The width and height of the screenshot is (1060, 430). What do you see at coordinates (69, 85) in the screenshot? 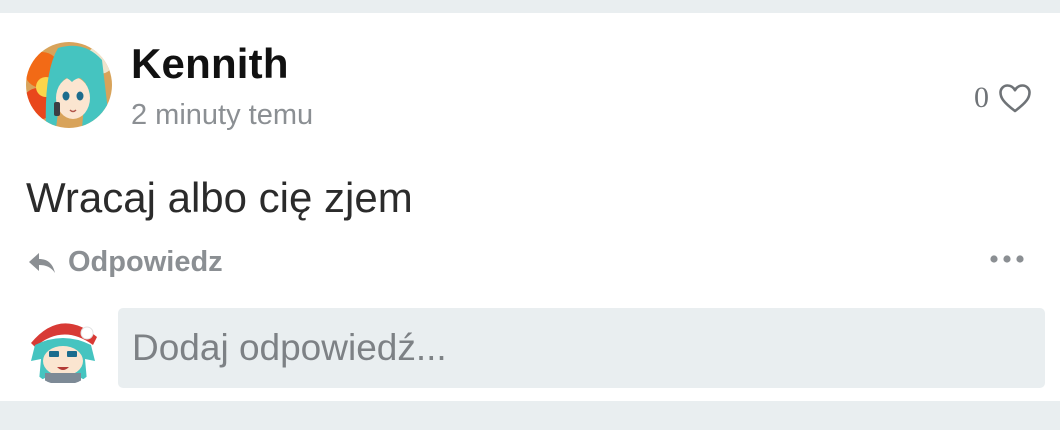
I see `author-avatar` at bounding box center [69, 85].